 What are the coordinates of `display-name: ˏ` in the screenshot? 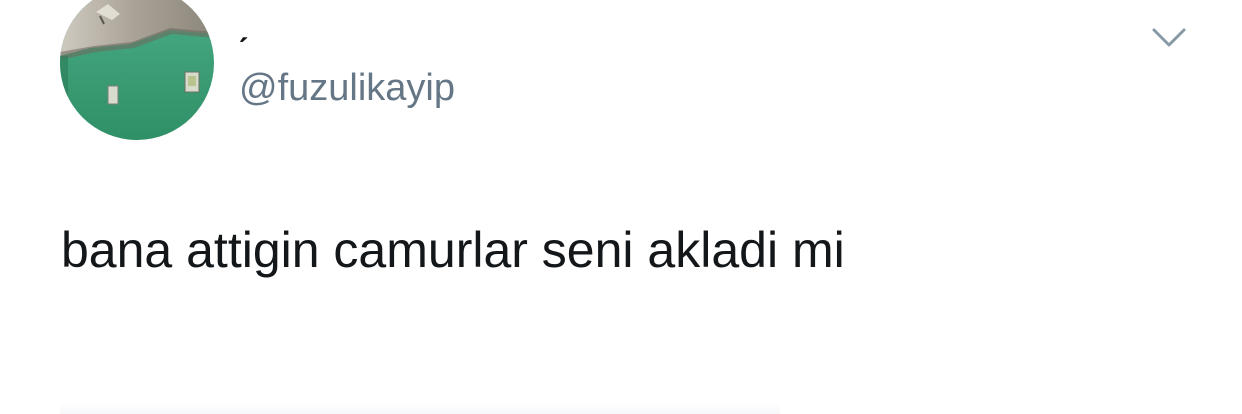 It's located at (242, 24).